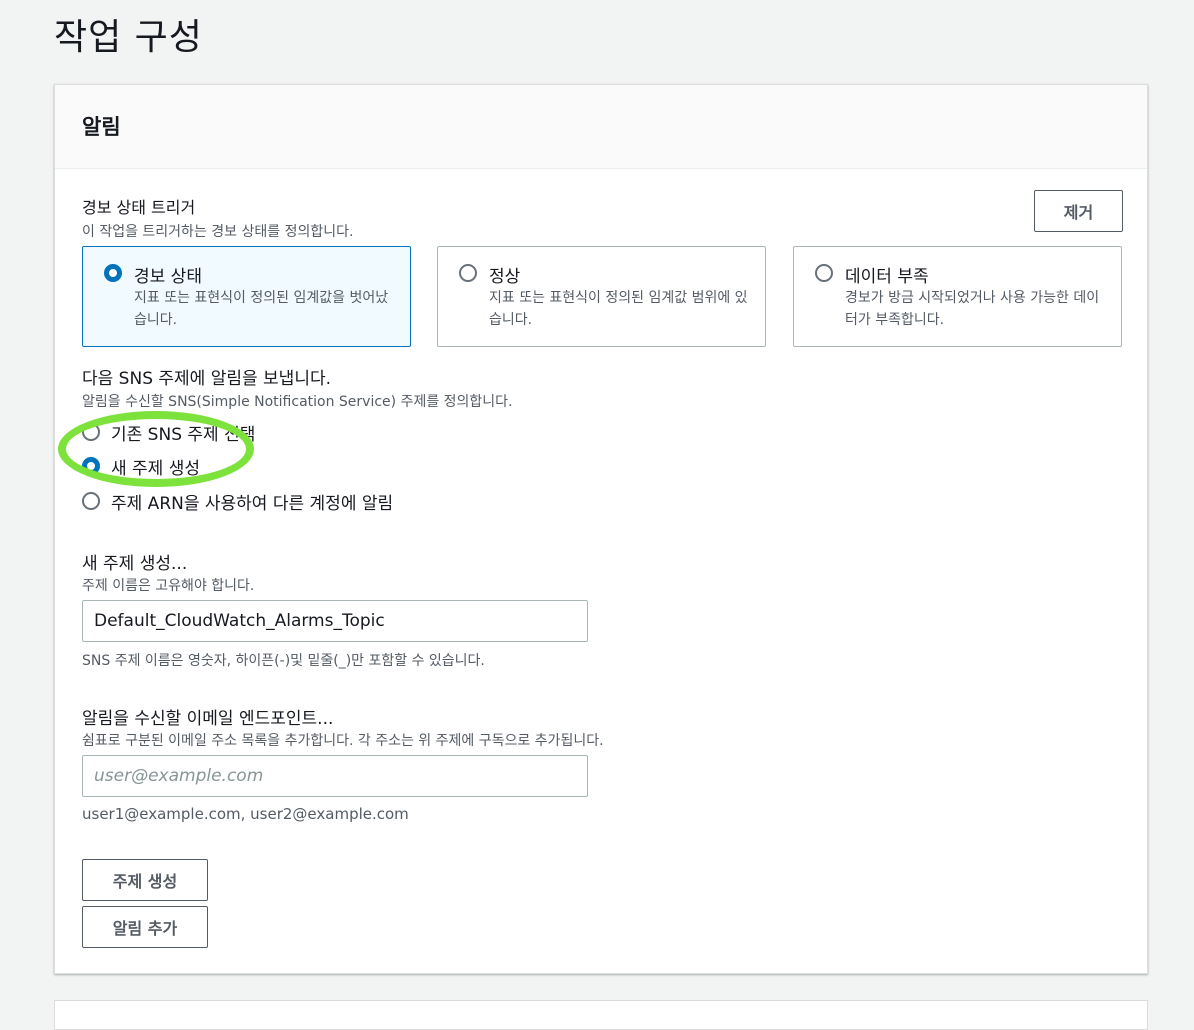 This screenshot has height=1030, width=1194. Describe the element at coordinates (145, 880) in the screenshot. I see `create-topic-button: 주제 생성` at that location.